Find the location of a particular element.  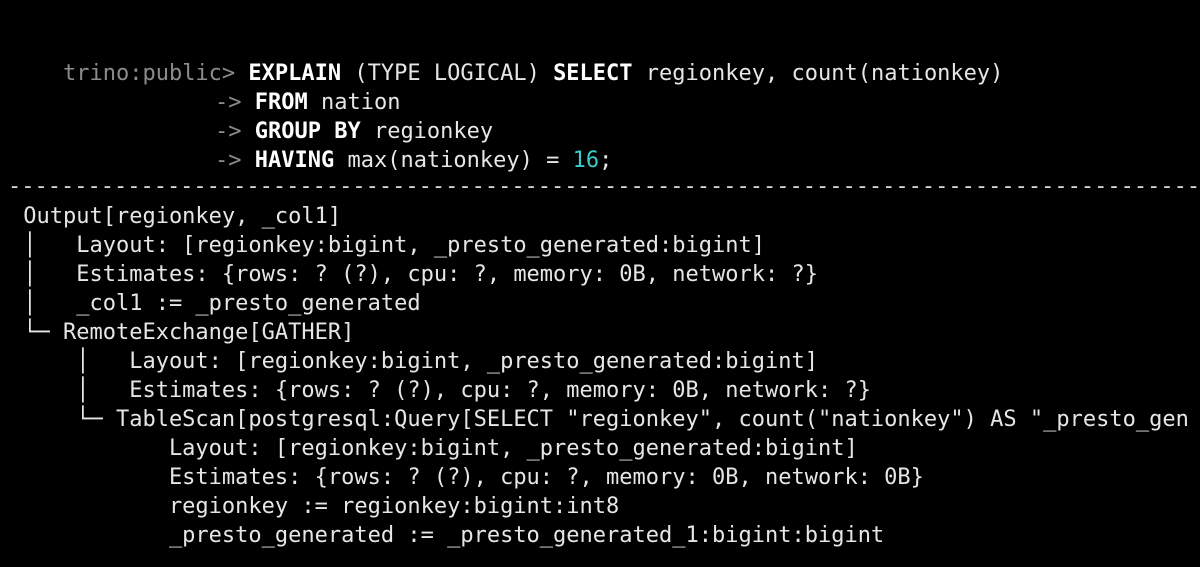

plan-line: Output[regionkey, _col1] is located at coordinates (176, 216).